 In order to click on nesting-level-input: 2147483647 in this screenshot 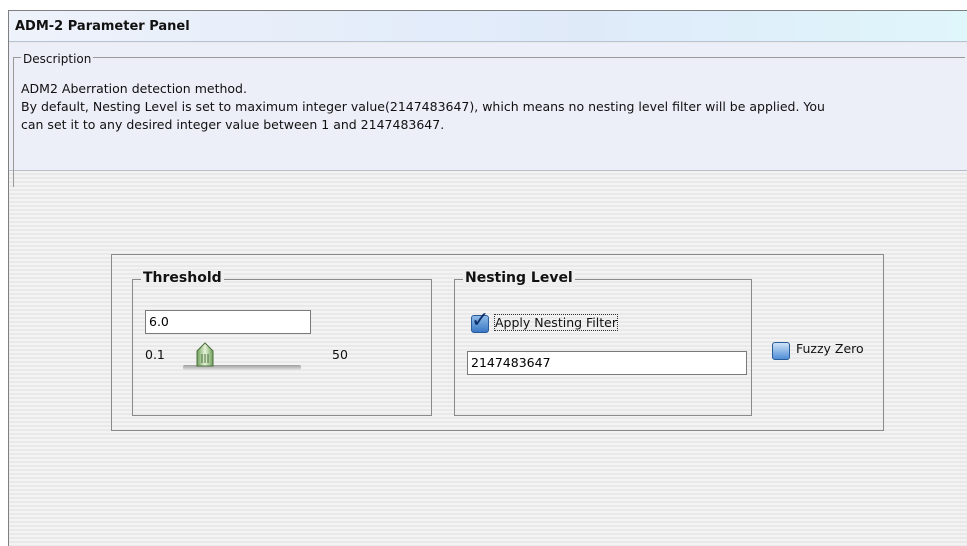, I will do `click(607, 363)`.